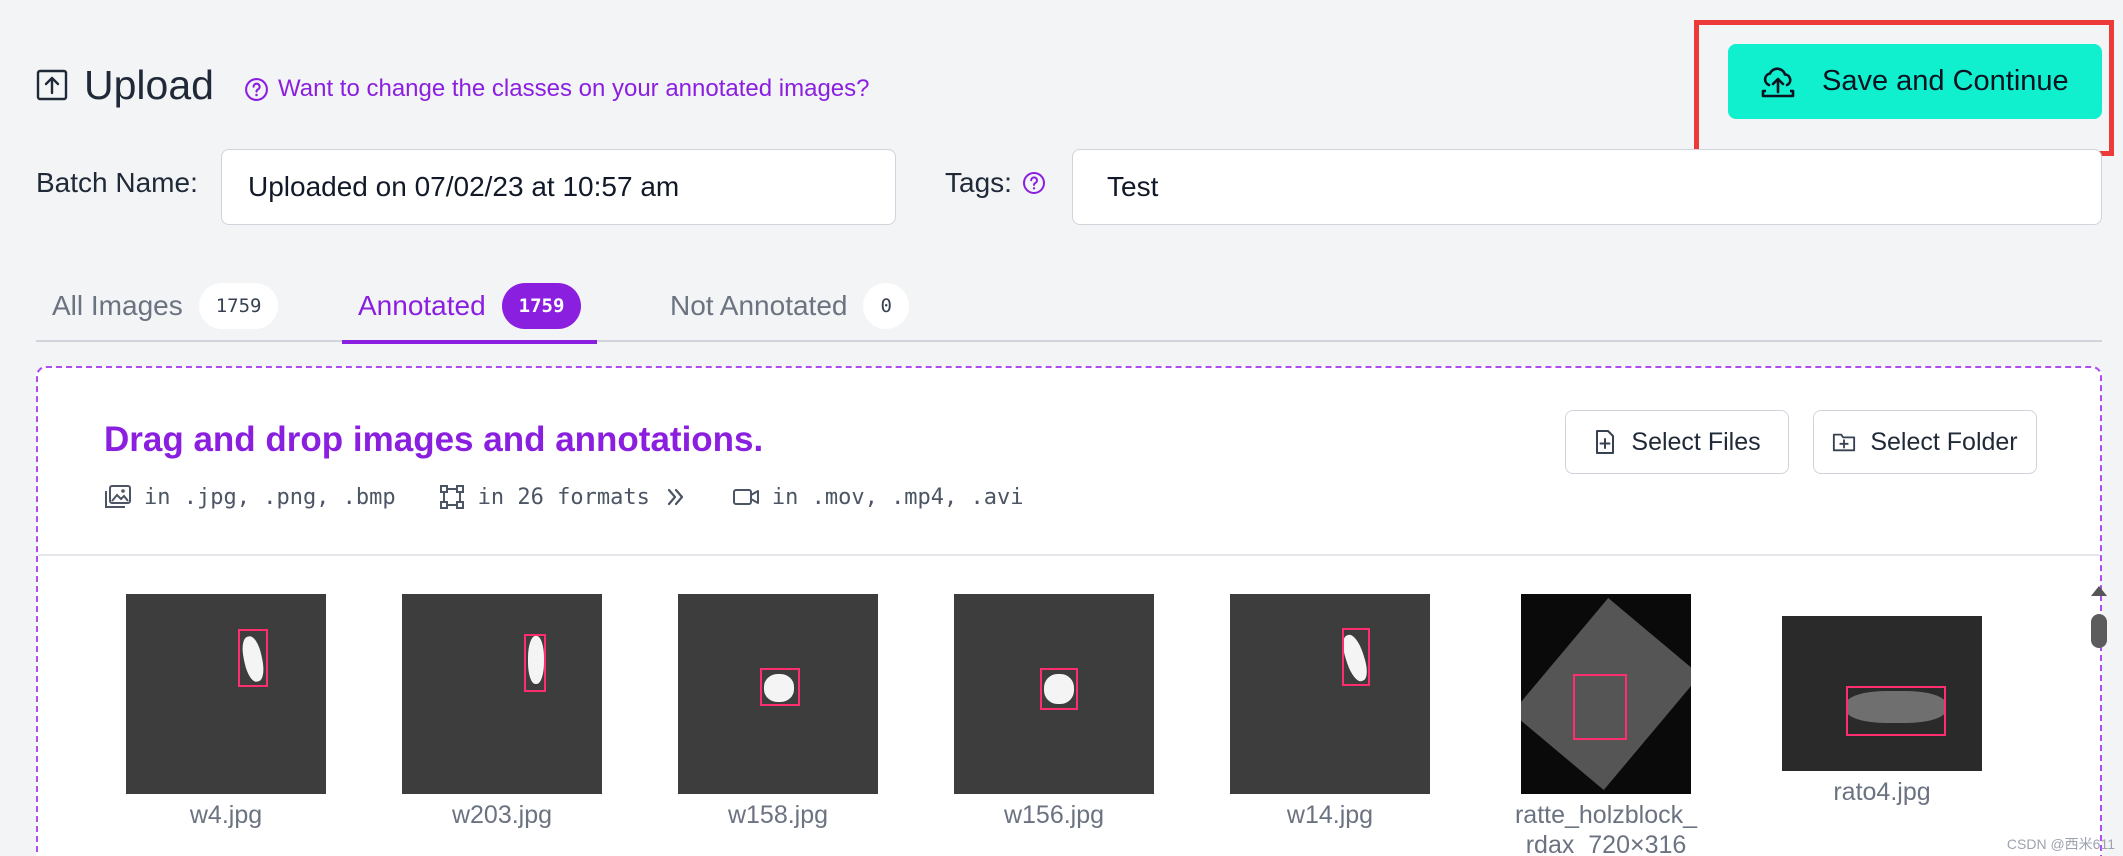  I want to click on cloud-upload-icon, so click(1778, 81).